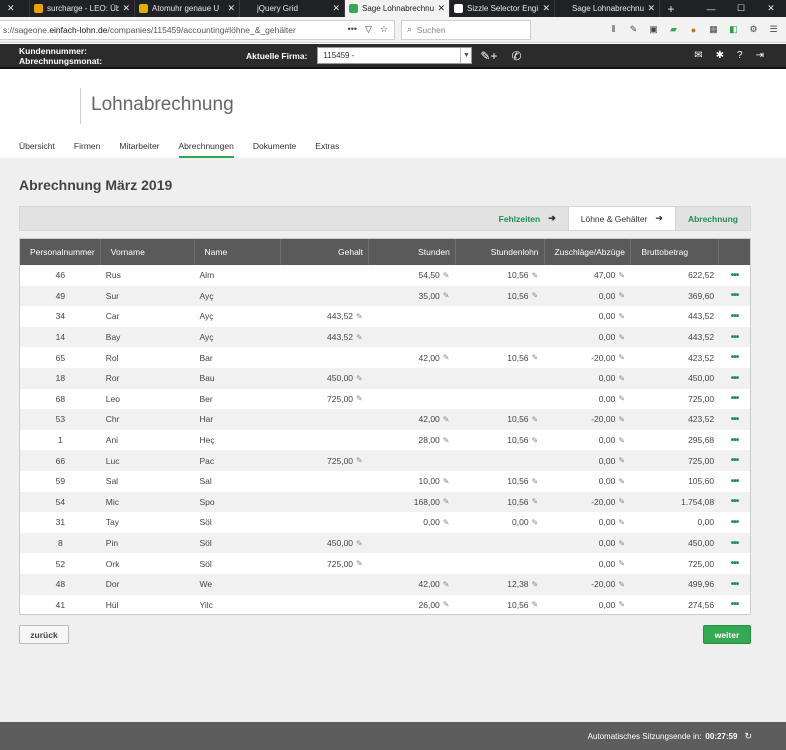 This screenshot has height=750, width=786. I want to click on column-header: Gehalt, so click(325, 252).